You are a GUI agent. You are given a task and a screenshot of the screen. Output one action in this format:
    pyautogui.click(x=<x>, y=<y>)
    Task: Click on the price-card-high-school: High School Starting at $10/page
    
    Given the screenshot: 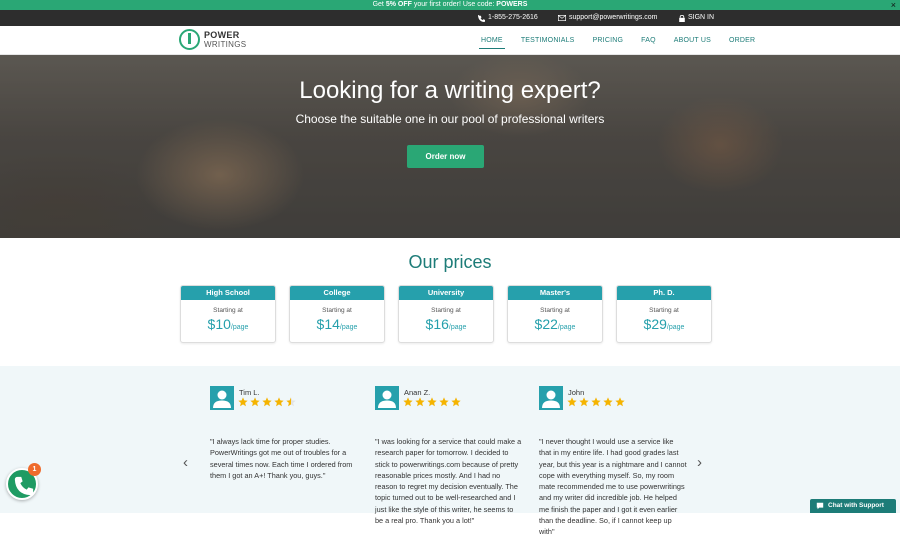 What is the action you would take?
    pyautogui.click(x=228, y=314)
    